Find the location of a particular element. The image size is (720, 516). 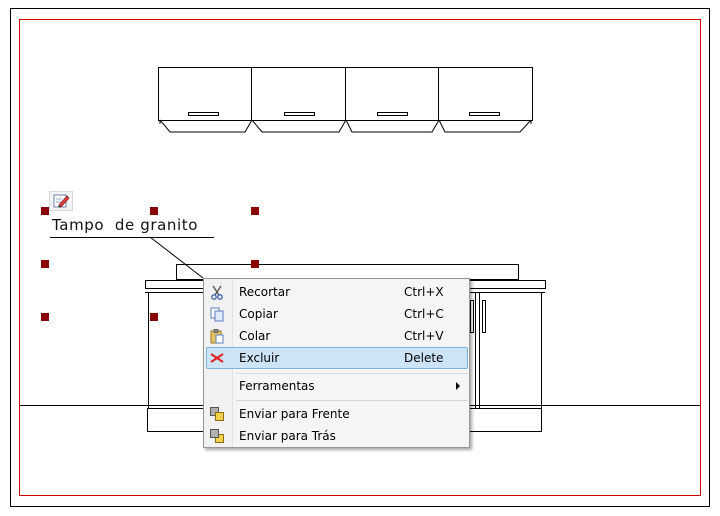

copy-icon is located at coordinates (217, 314).